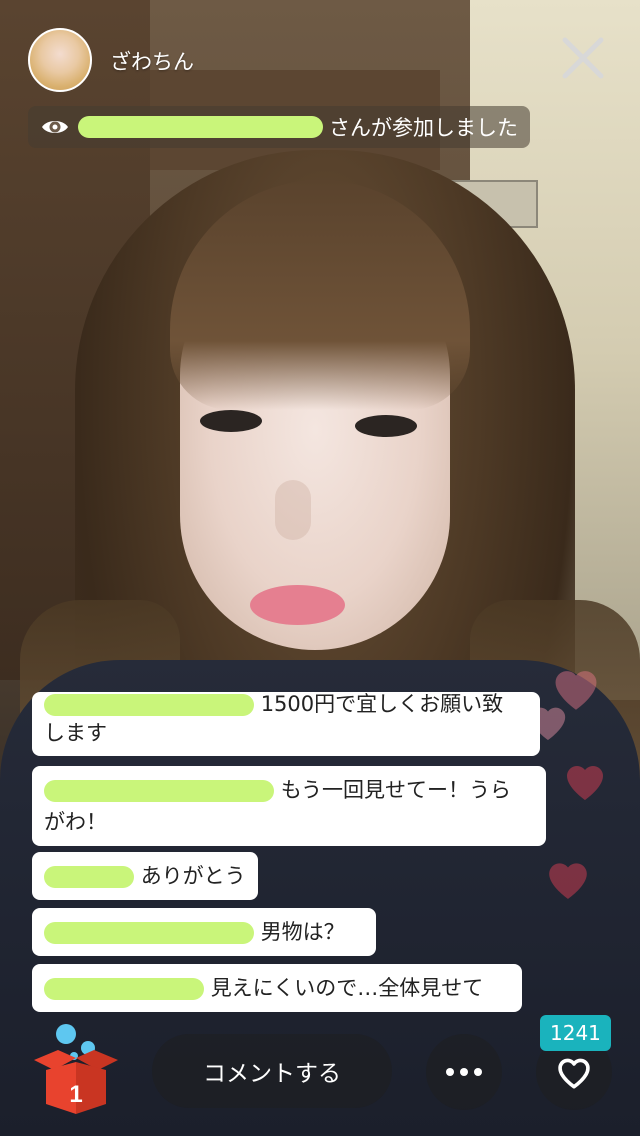 The image size is (640, 1136). I want to click on comment-text: ありがとう, so click(193, 876).